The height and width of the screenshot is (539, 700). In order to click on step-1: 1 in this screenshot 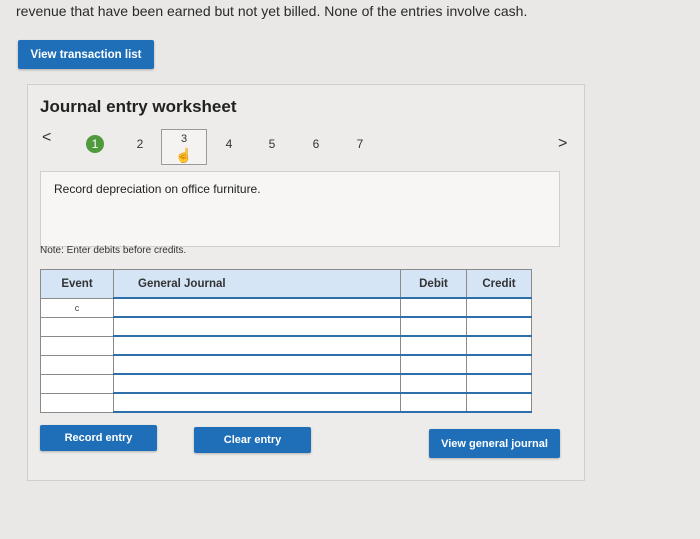, I will do `click(95, 144)`.